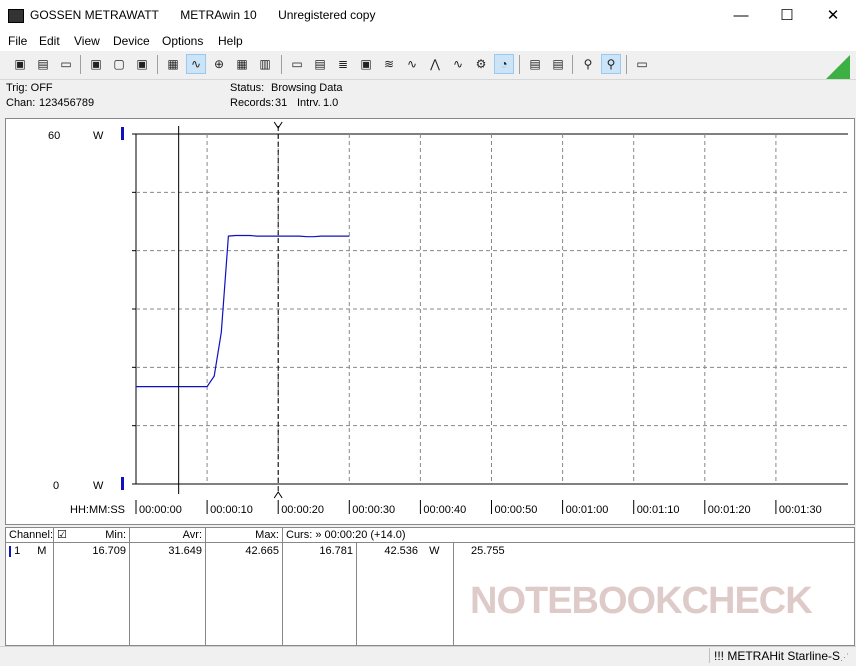 The image size is (856, 666). What do you see at coordinates (252, 103) in the screenshot?
I see `records-label: Records:` at bounding box center [252, 103].